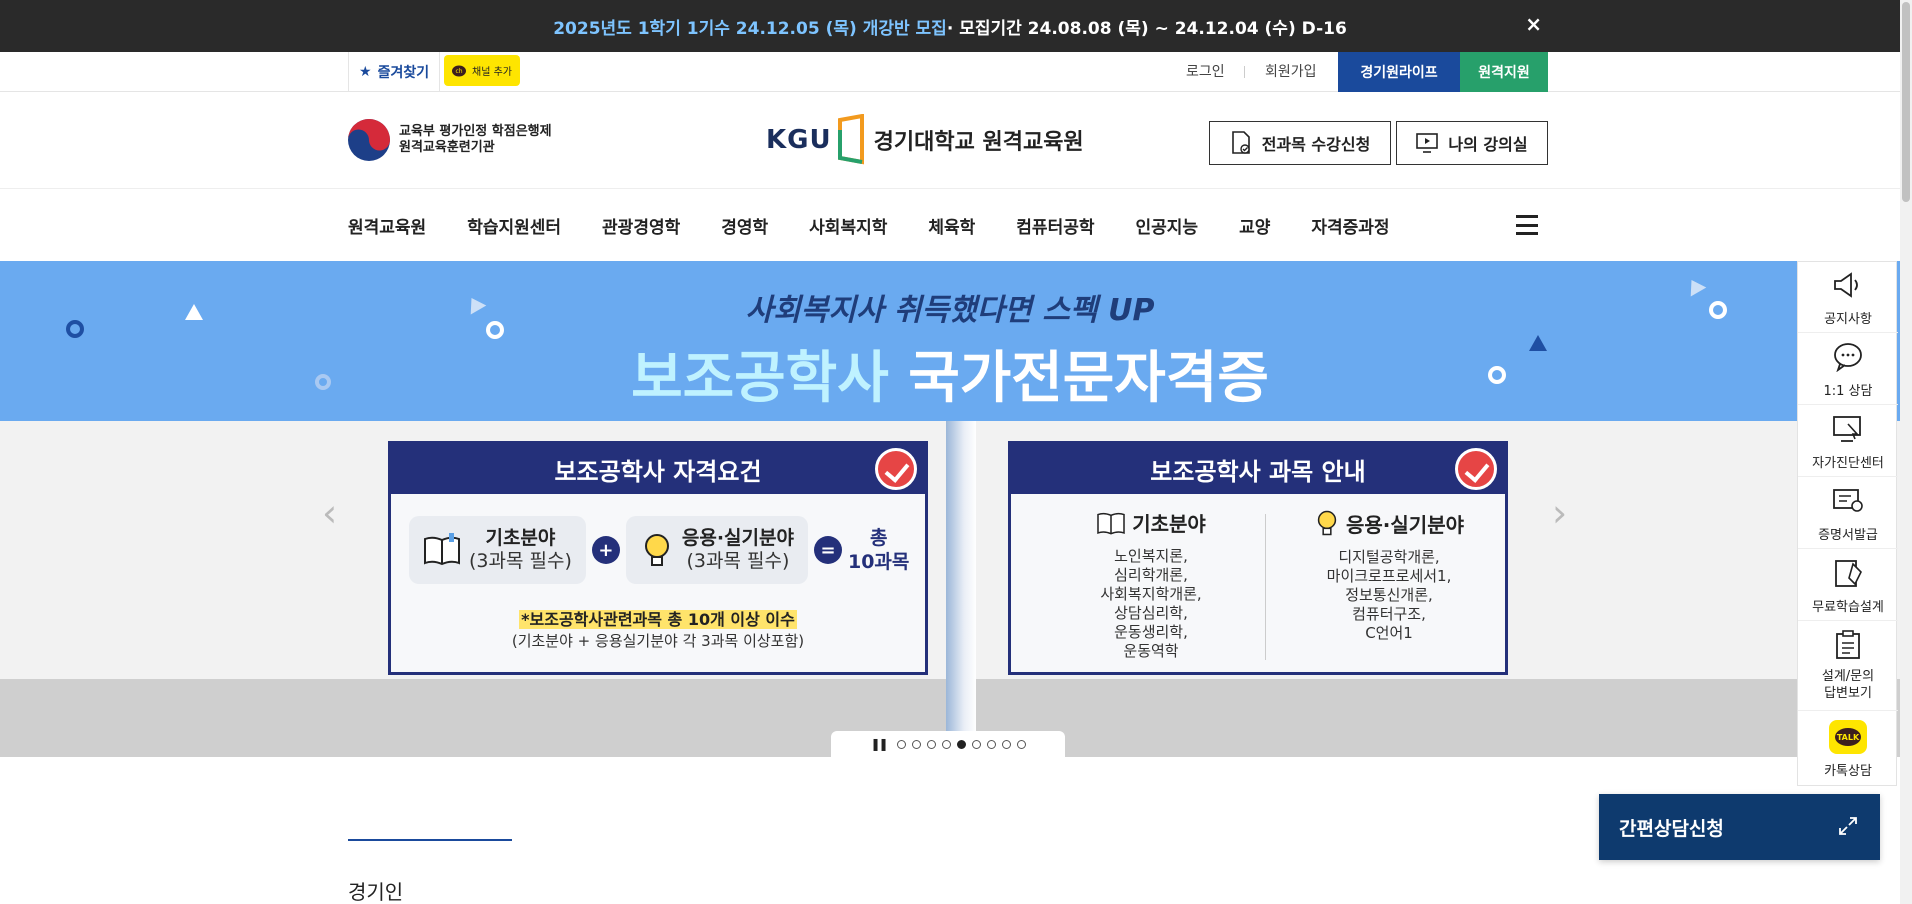 The height and width of the screenshot is (904, 1912). I want to click on quick-certificate-label: 증명서발급, so click(1848, 535).